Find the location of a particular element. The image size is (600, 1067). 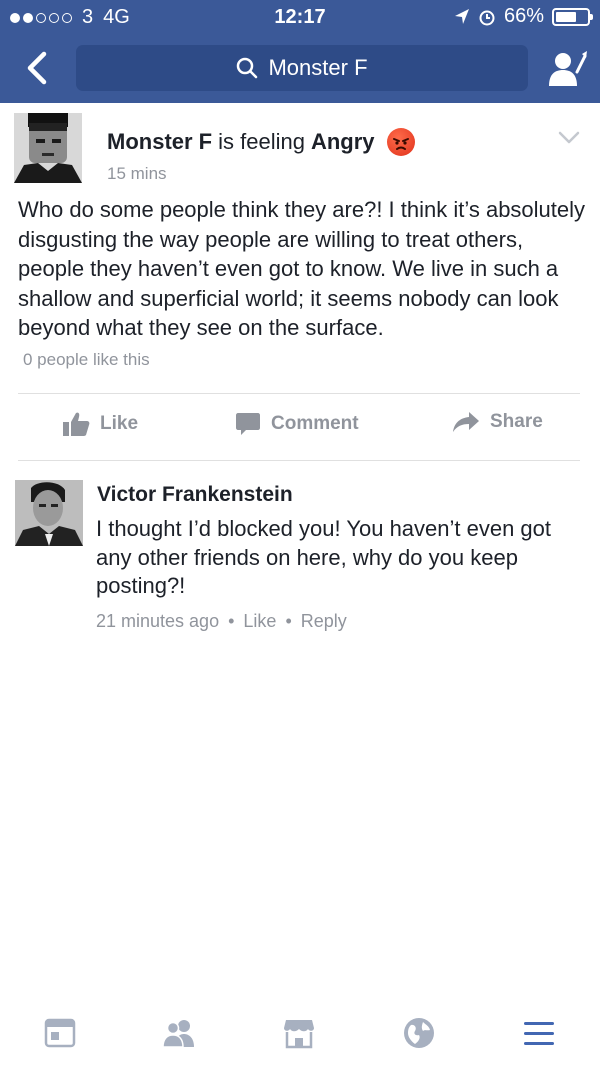

marketplace-icon is located at coordinates (299, 1033).